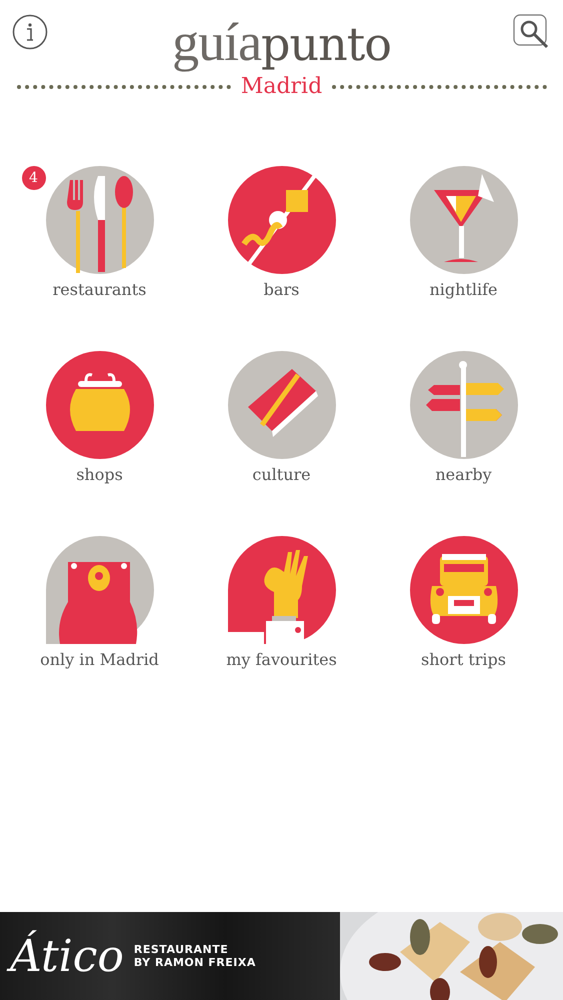 The width and height of the screenshot is (563, 1000). What do you see at coordinates (282, 405) in the screenshot?
I see `book-icon` at bounding box center [282, 405].